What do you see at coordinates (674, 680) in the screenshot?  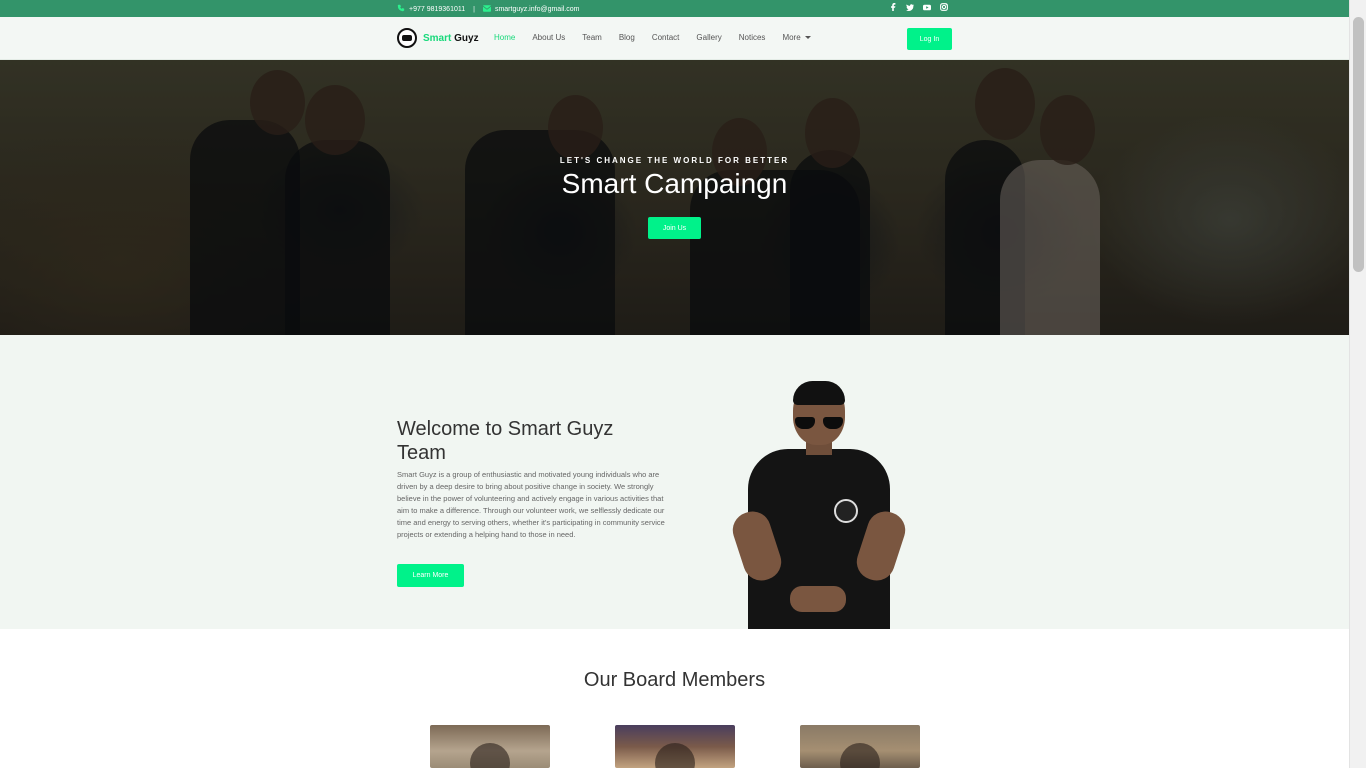 I see `board-title: Our Board Members` at bounding box center [674, 680].